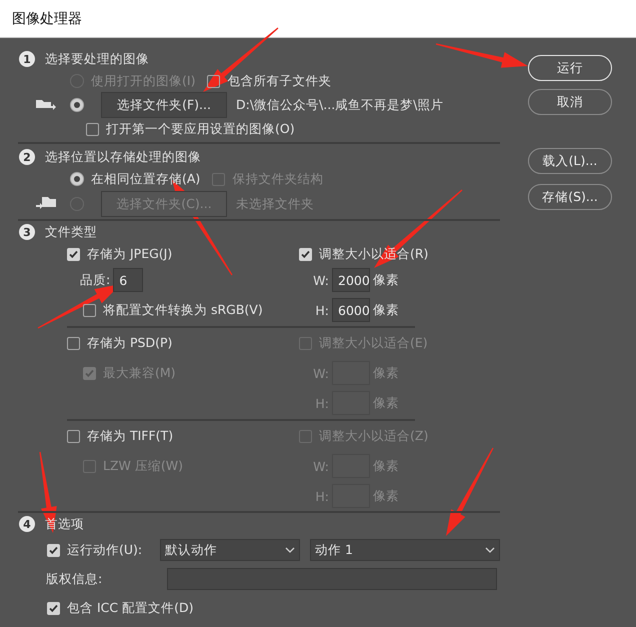 This screenshot has width=636, height=627. Describe the element at coordinates (191, 550) in the screenshot. I see `dropdown-value: 默认动作` at that location.